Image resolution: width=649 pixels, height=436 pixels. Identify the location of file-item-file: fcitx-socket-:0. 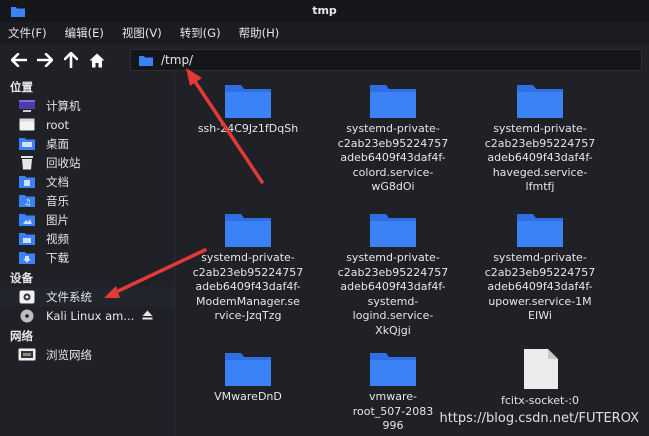
(540, 378).